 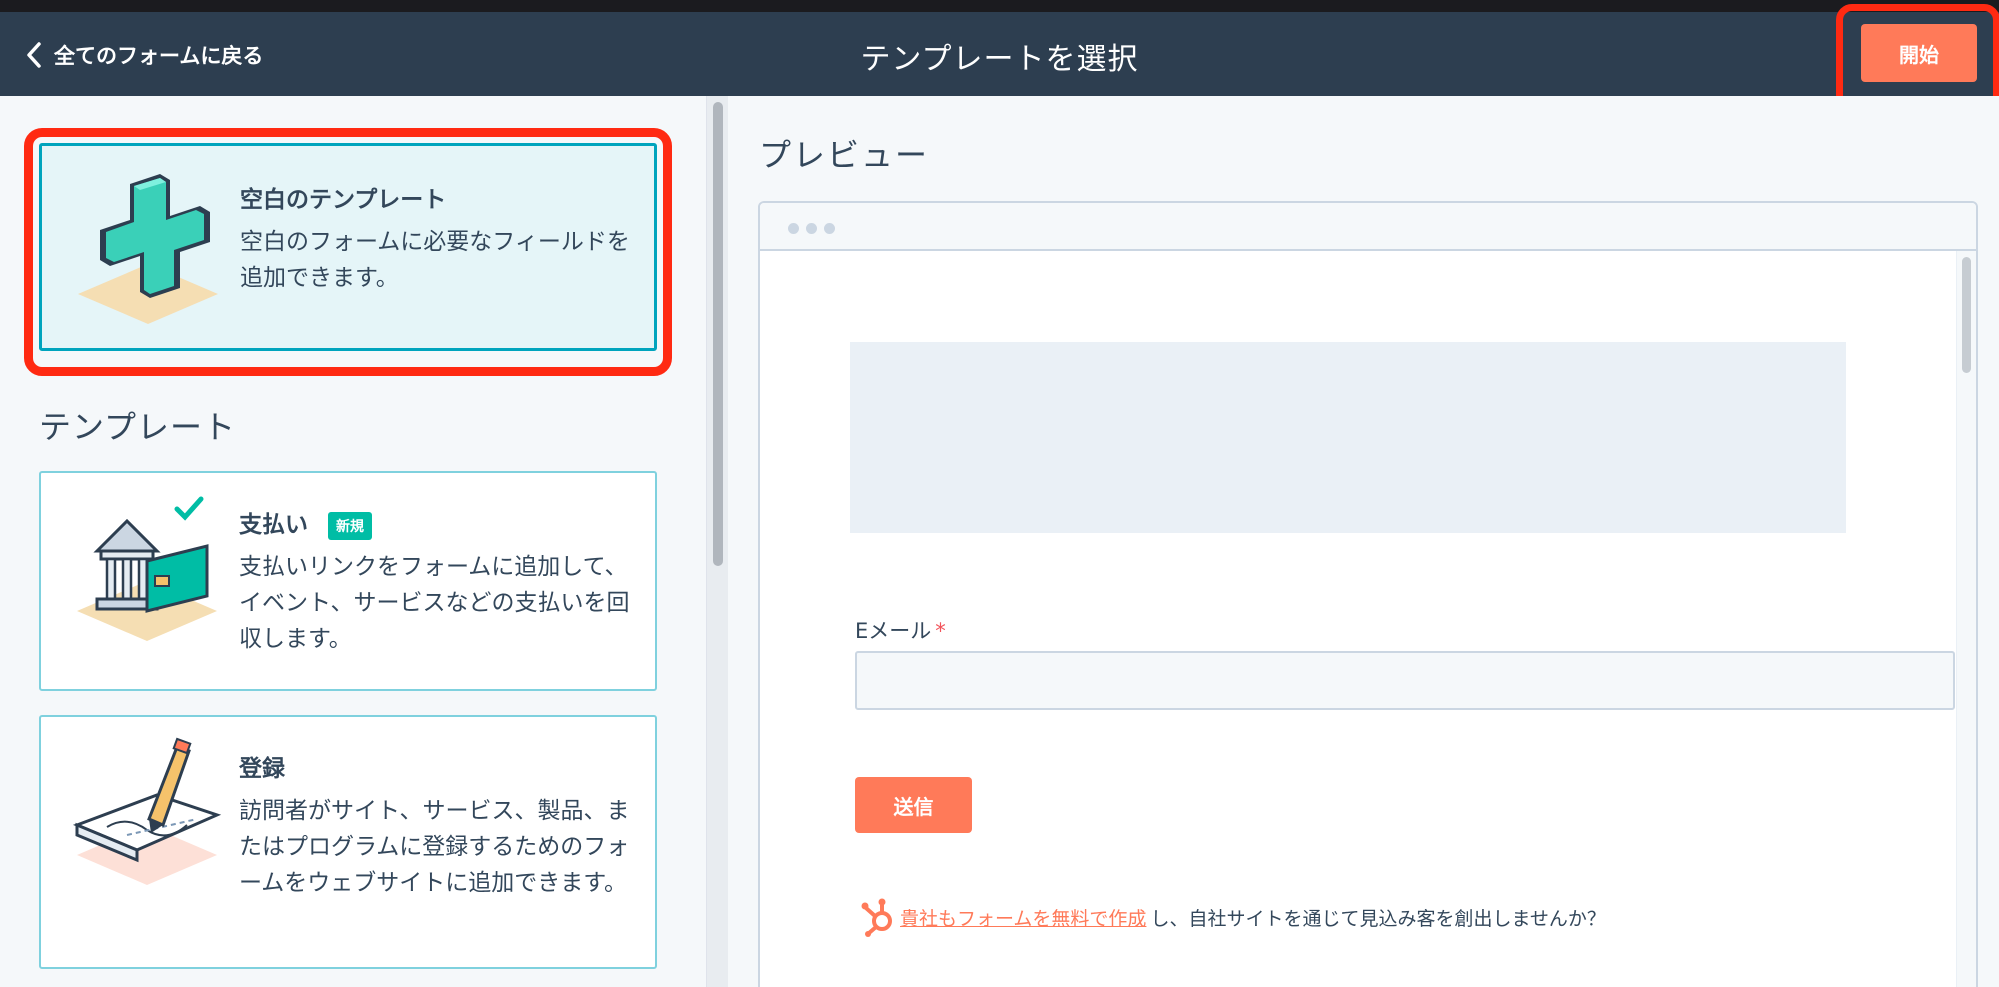 I want to click on left-panel-scrollbar, so click(x=717, y=541).